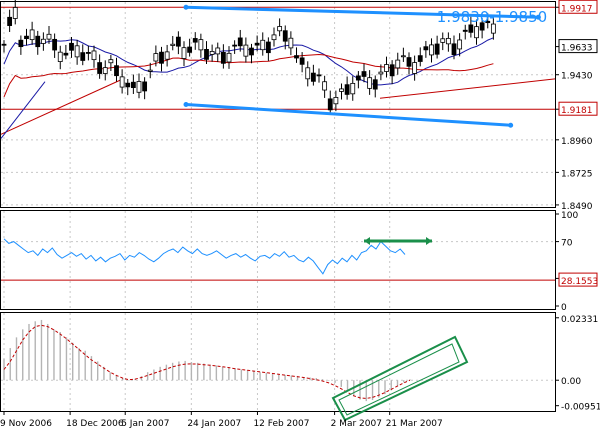 The height and width of the screenshot is (437, 600). I want to click on price-tick-label: 1.8960, so click(577, 142).